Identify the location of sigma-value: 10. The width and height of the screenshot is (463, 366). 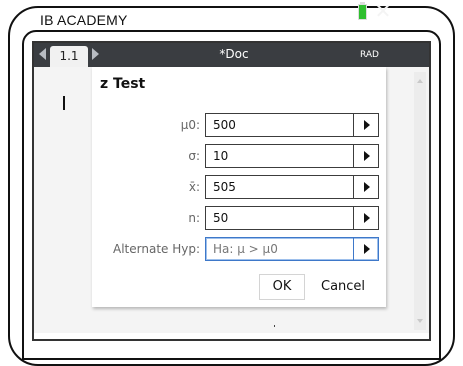
(221, 156).